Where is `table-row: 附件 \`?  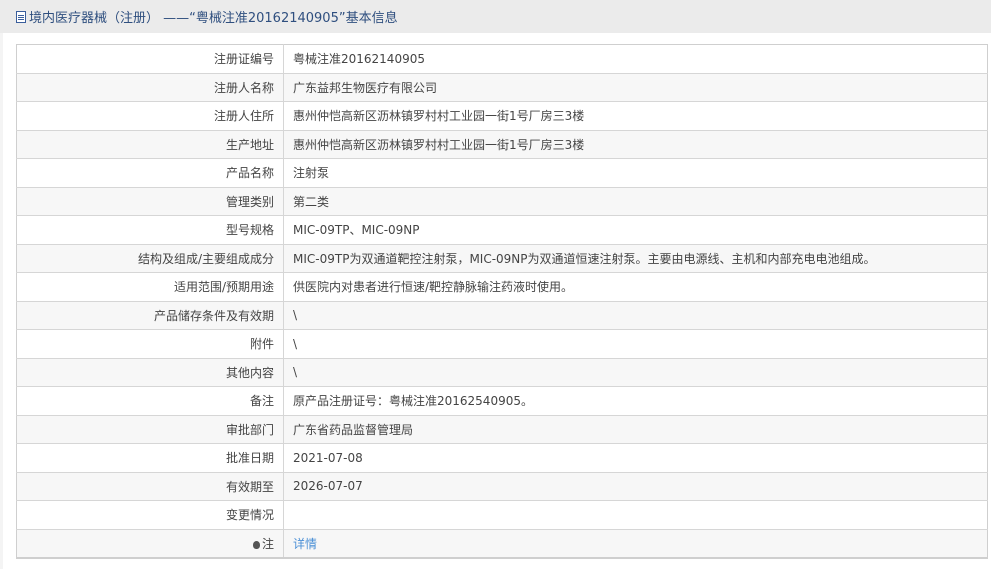 table-row: 附件 \ is located at coordinates (502, 344).